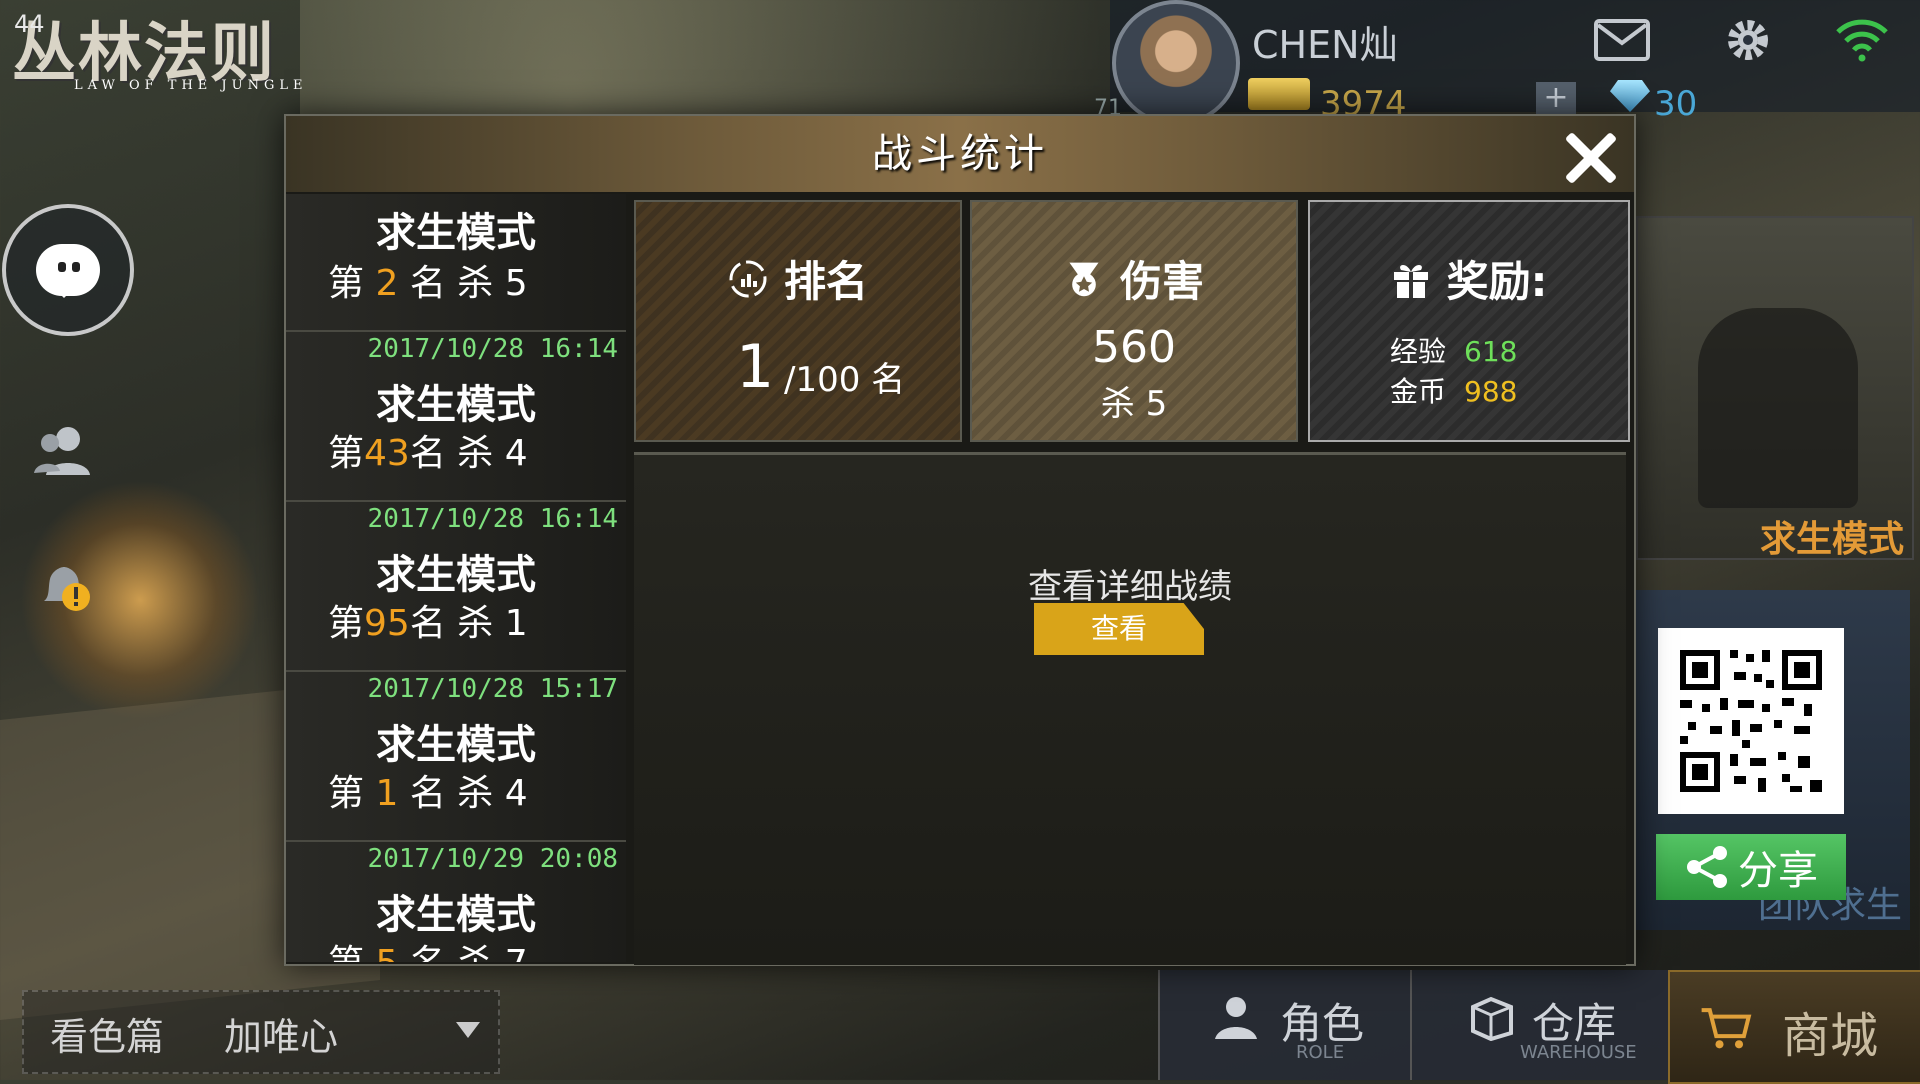 This screenshot has height=1084, width=1920. I want to click on survival-mode-card: 求生模式, so click(1775, 388).